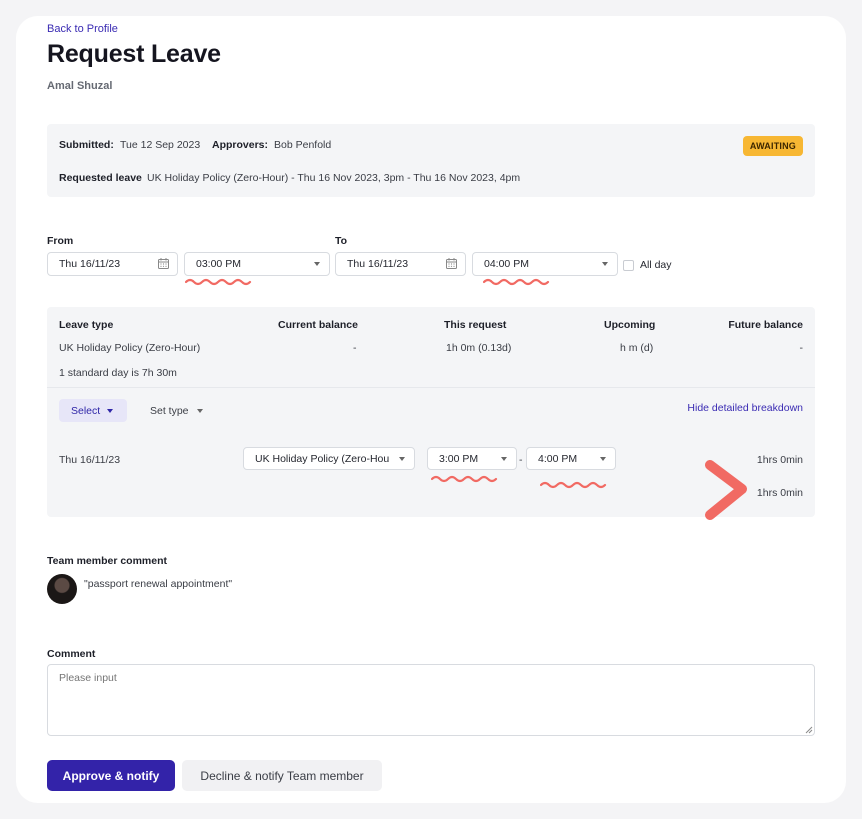 Image resolution: width=862 pixels, height=819 pixels. I want to click on to-label: To, so click(341, 241).